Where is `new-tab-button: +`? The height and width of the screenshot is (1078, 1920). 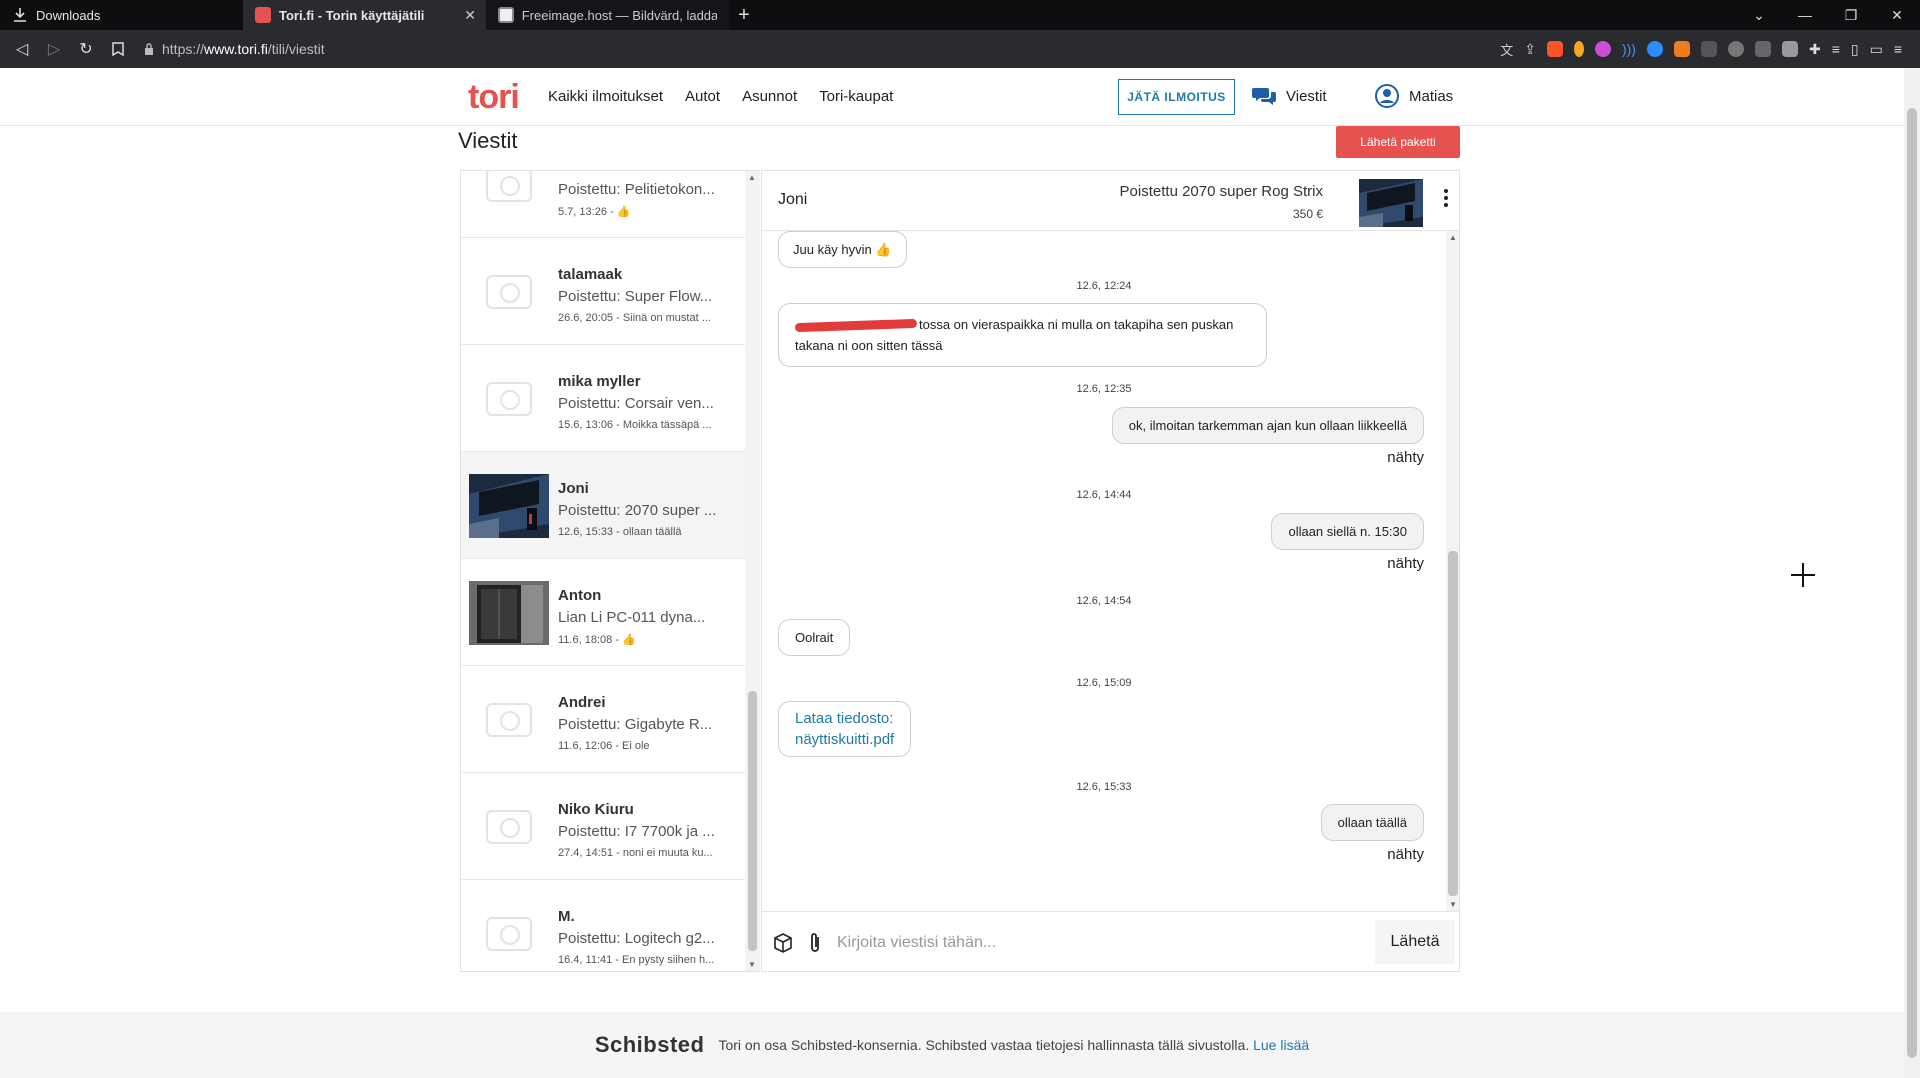
new-tab-button: + is located at coordinates (744, 15).